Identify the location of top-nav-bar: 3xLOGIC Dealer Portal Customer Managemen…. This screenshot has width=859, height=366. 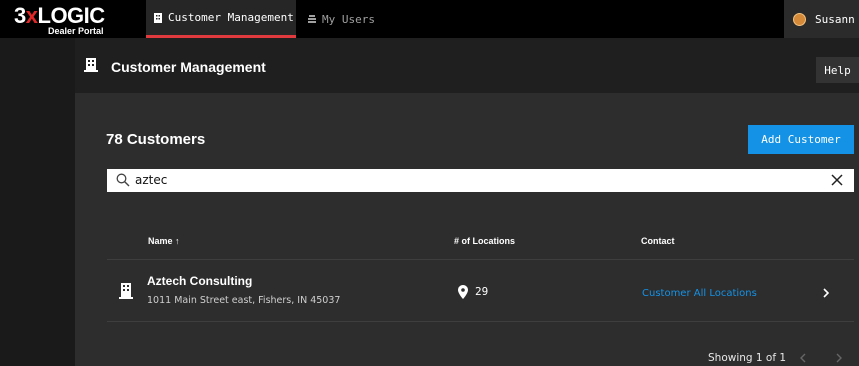
(429, 19).